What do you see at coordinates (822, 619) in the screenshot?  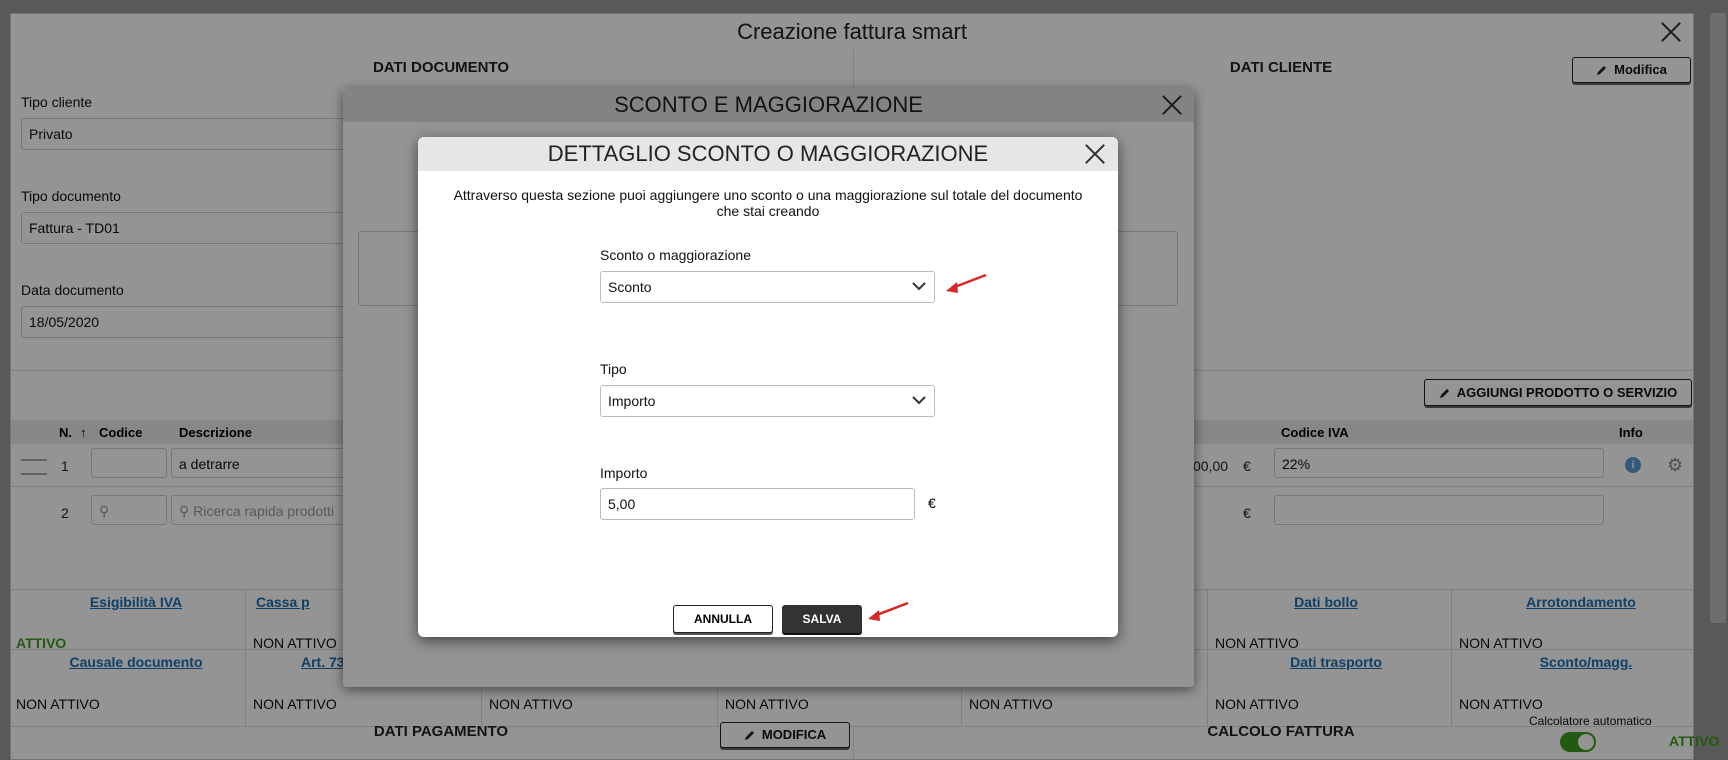 I see `salva-button: SALVA` at bounding box center [822, 619].